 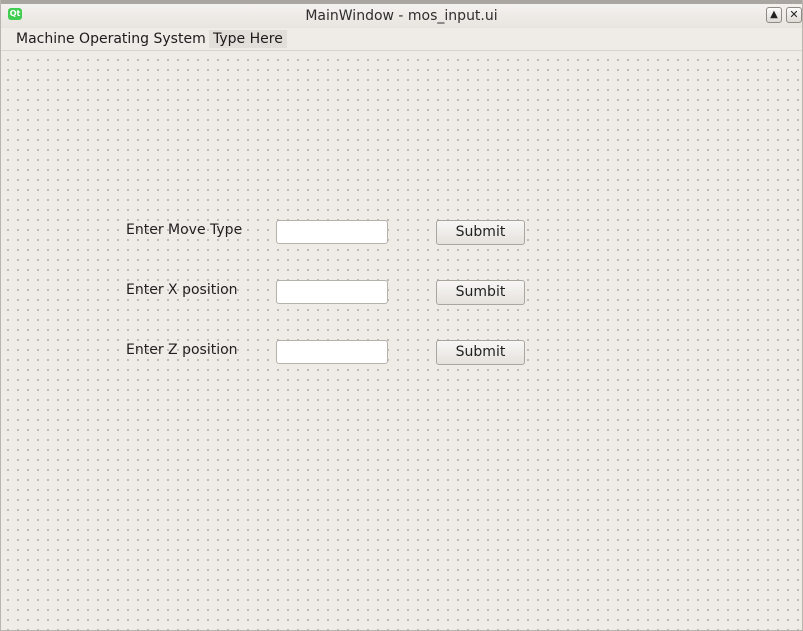 I want to click on menu-type-here: Type Here, so click(x=248, y=39).